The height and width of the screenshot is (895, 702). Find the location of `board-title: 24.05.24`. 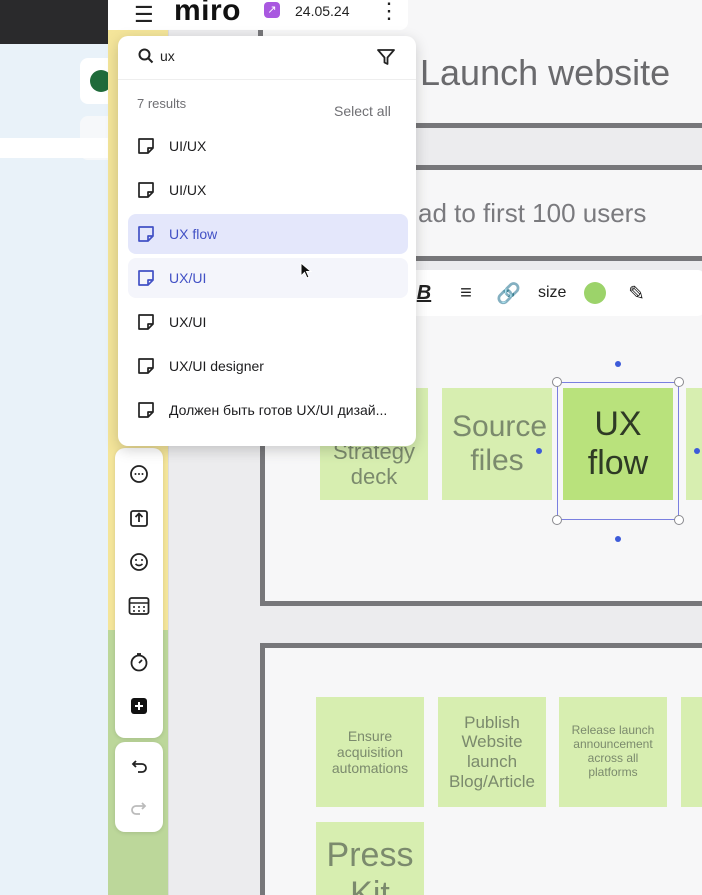

board-title: 24.05.24 is located at coordinates (322, 11).